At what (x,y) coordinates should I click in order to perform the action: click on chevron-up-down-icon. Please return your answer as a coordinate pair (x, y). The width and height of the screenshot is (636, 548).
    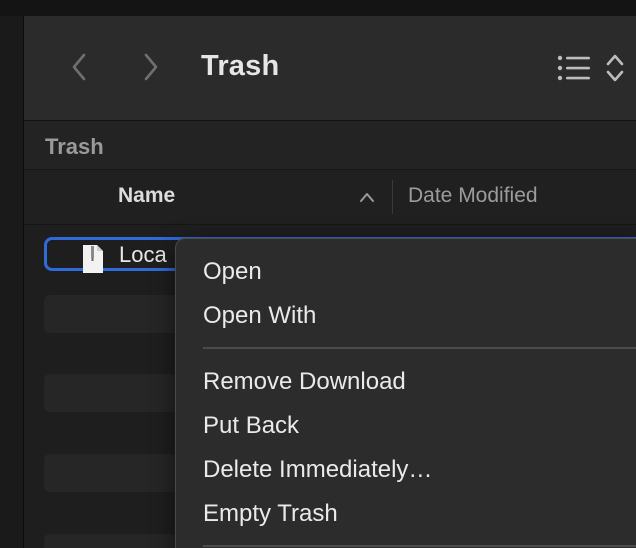
    Looking at the image, I should click on (615, 68).